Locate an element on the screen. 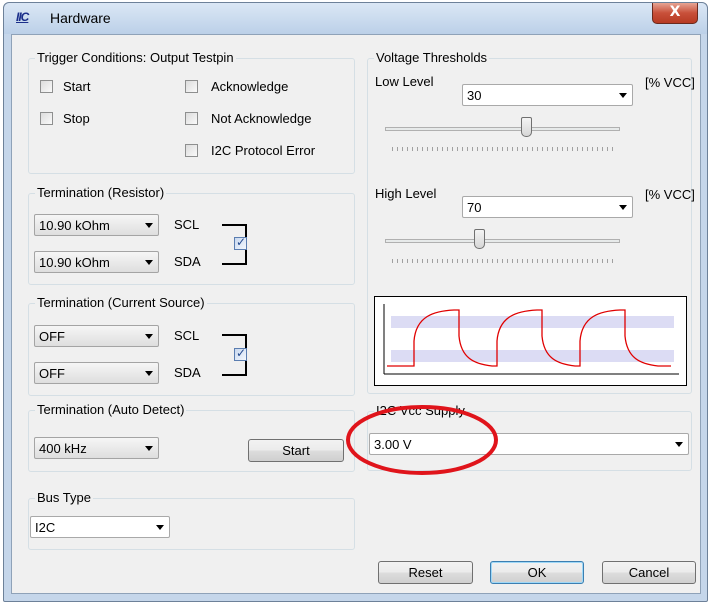 The height and width of the screenshot is (606, 712). low-level-label: Low Level is located at coordinates (404, 81).